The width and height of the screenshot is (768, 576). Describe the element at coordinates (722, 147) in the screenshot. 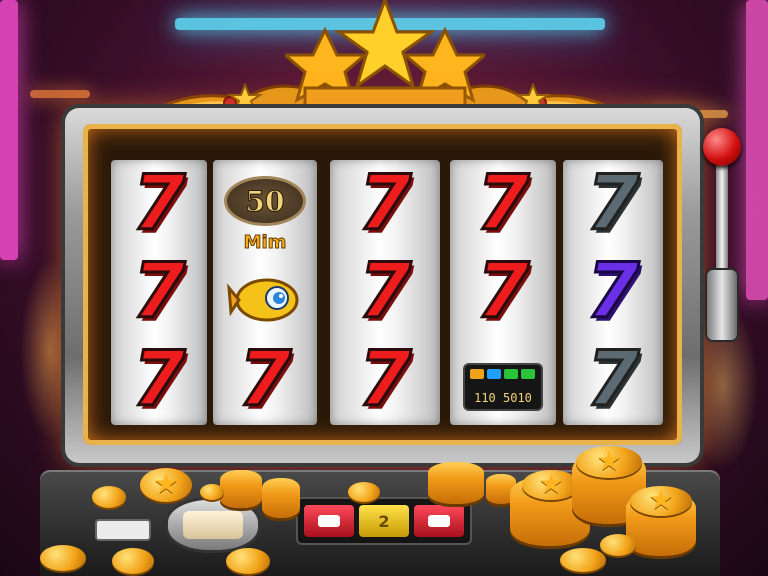

I see `spin-lever-knob` at that location.